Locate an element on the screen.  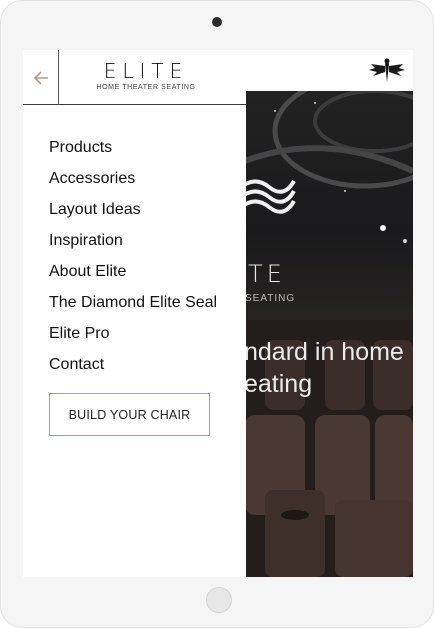
waves-logo-icon is located at coordinates (267, 196).